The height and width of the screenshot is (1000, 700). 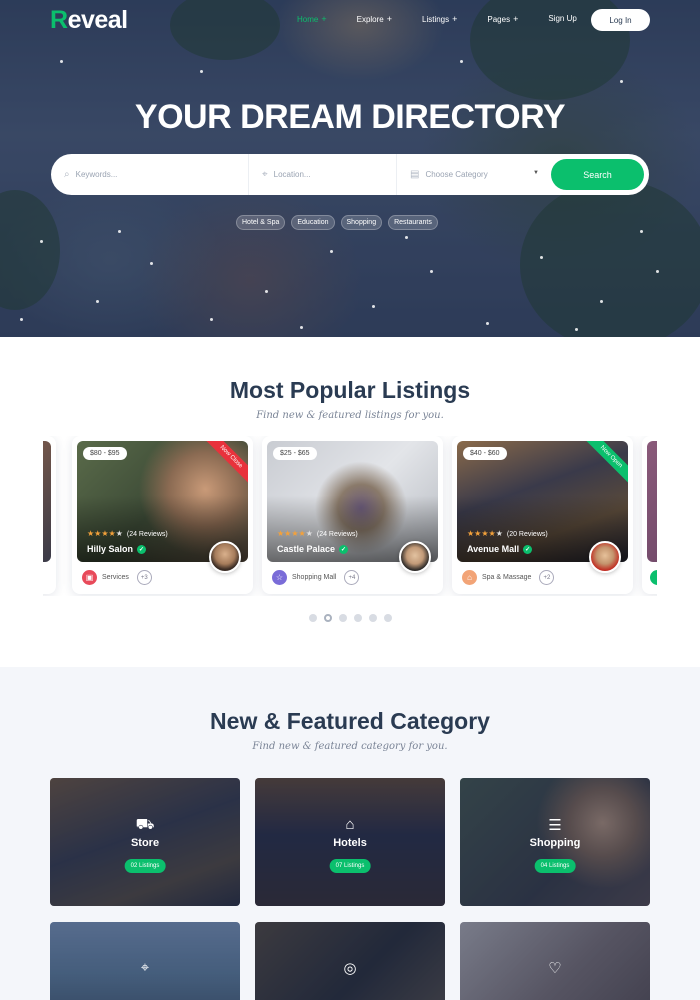 What do you see at coordinates (145, 866) in the screenshot?
I see `listing-count-badge: 02 Listings` at bounding box center [145, 866].